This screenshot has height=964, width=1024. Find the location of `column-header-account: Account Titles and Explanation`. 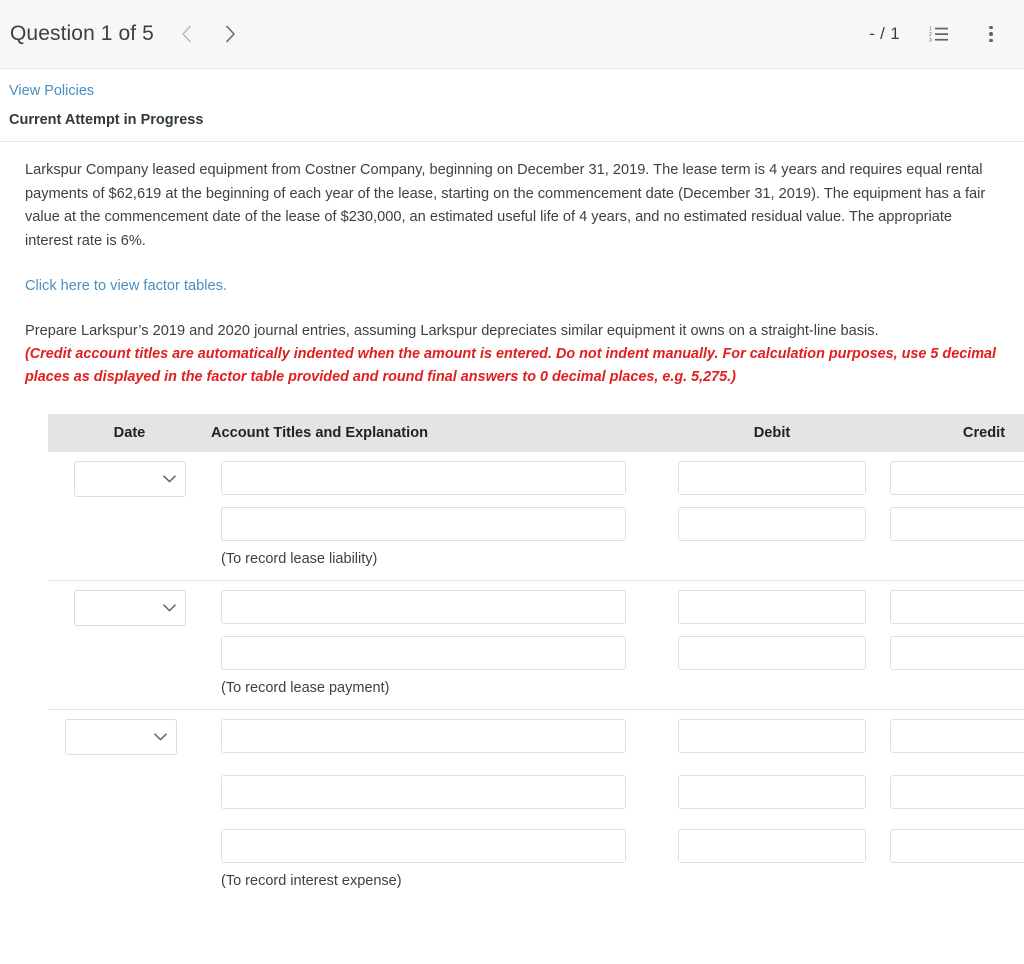

column-header-account: Account Titles and Explanation is located at coordinates (320, 433).